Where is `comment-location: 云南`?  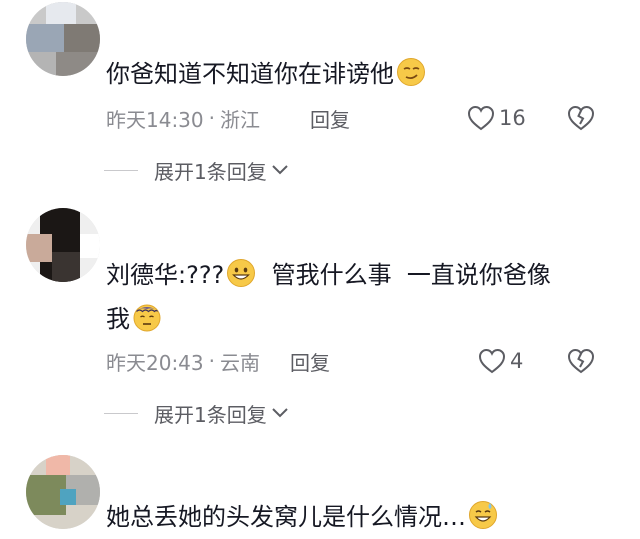
comment-location: 云南 is located at coordinates (240, 362).